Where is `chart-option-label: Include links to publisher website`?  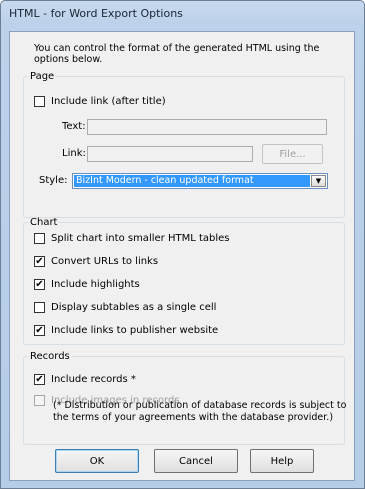
chart-option-label: Include links to publisher website is located at coordinates (135, 330).